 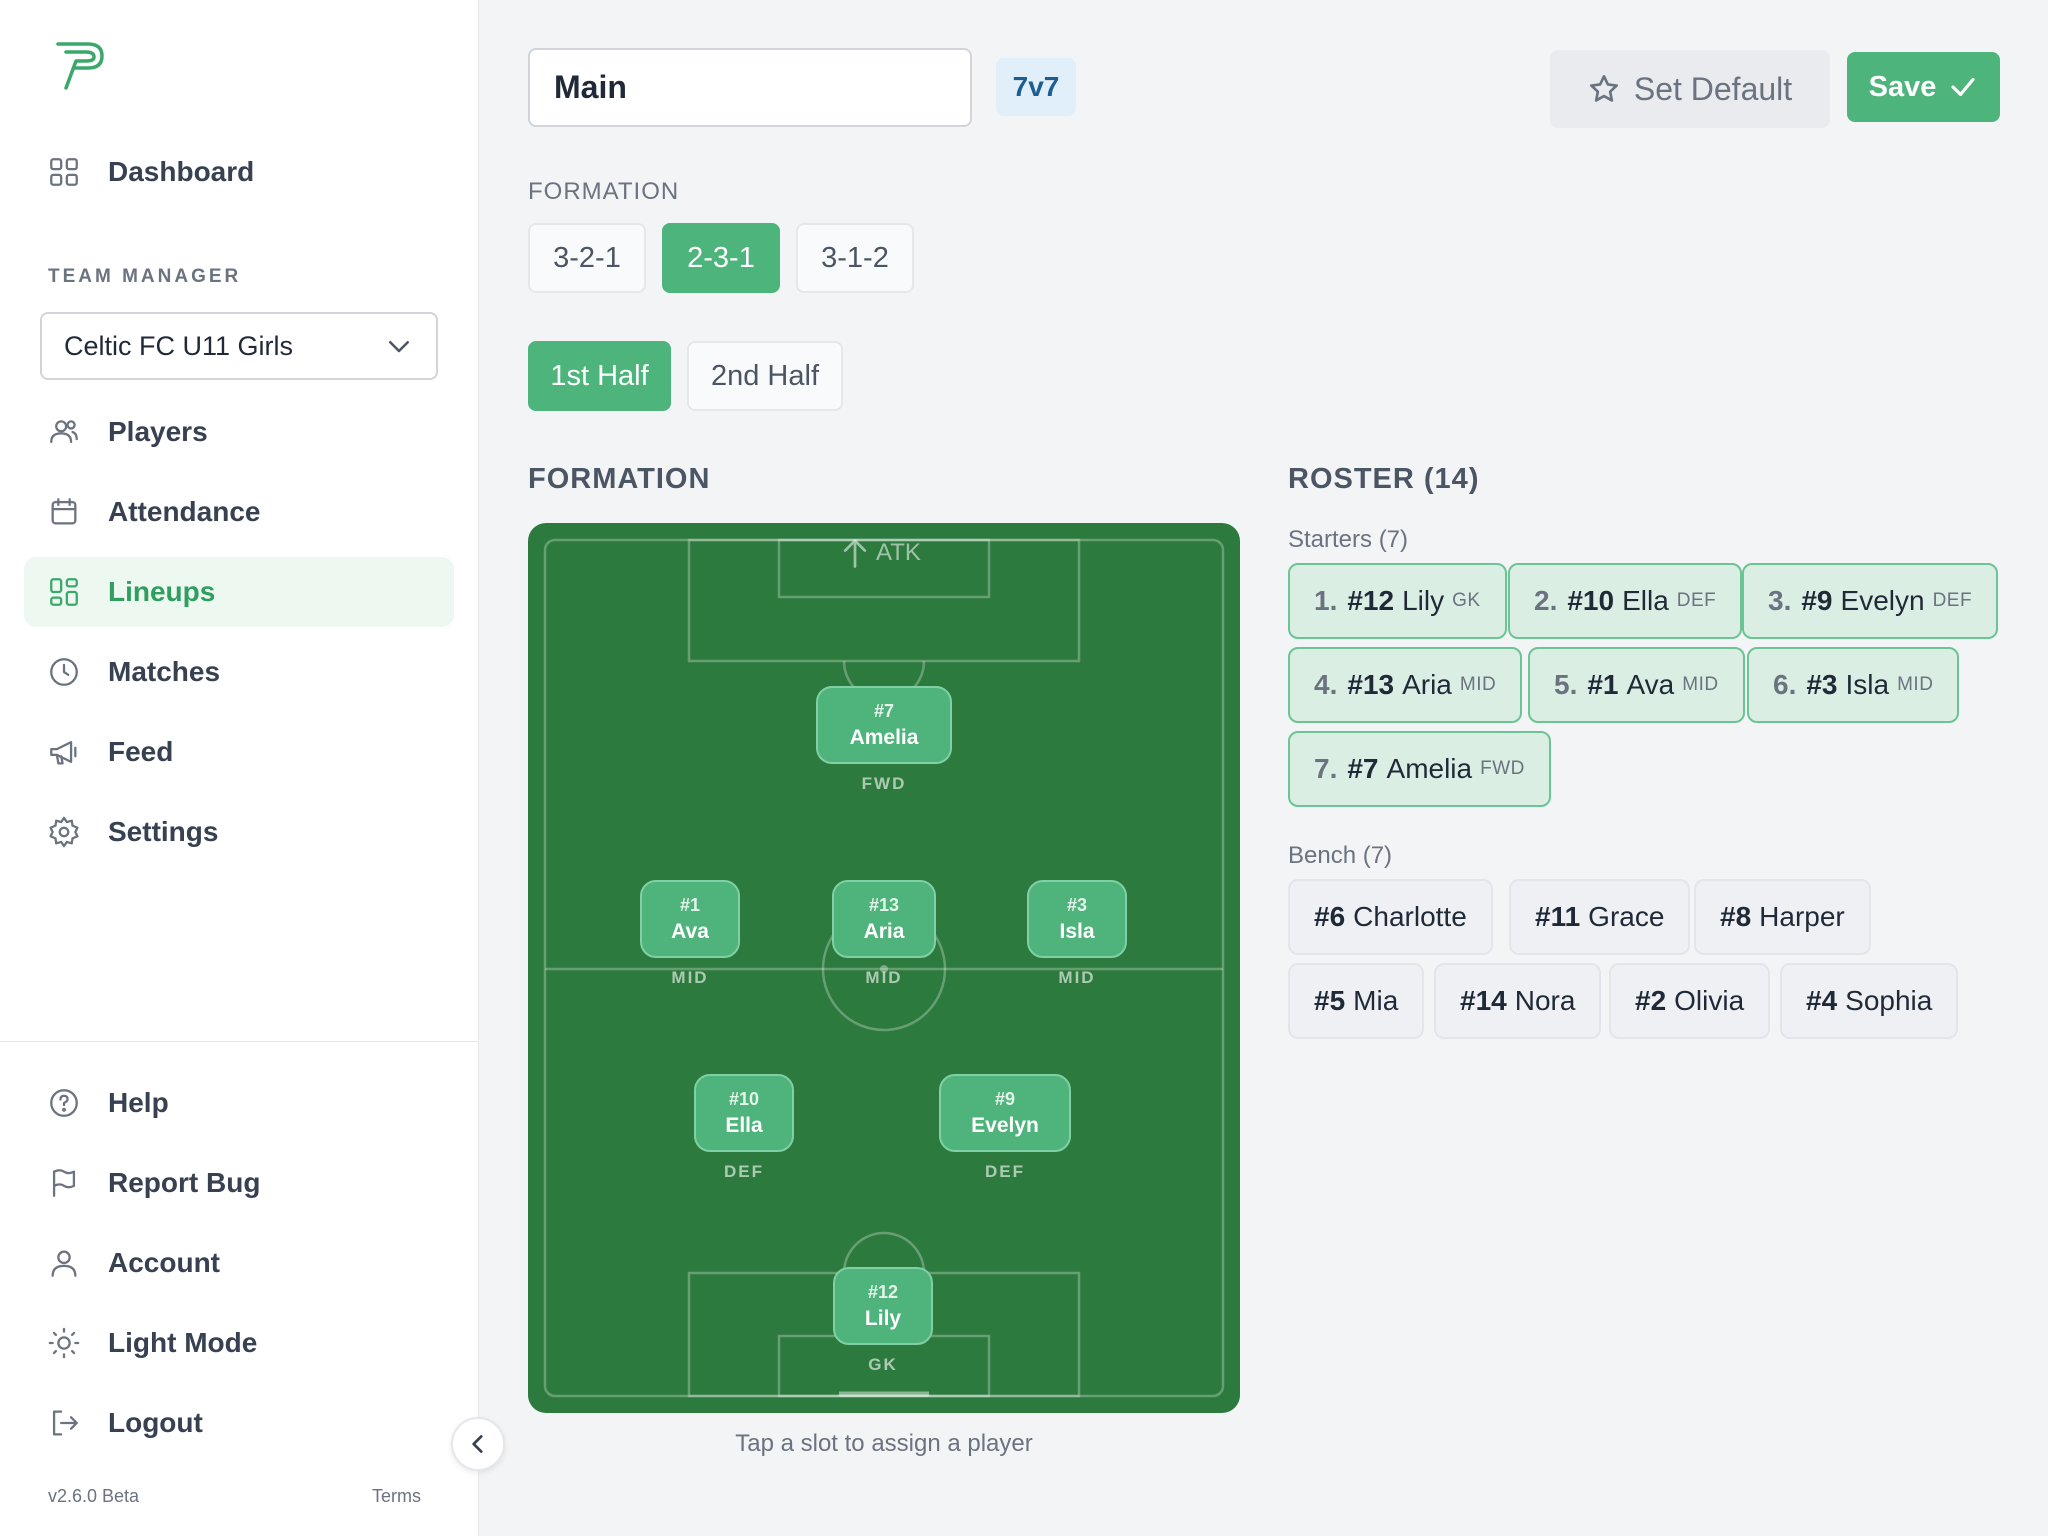 What do you see at coordinates (1817, 600) in the screenshot?
I see `jersey-number: #9` at bounding box center [1817, 600].